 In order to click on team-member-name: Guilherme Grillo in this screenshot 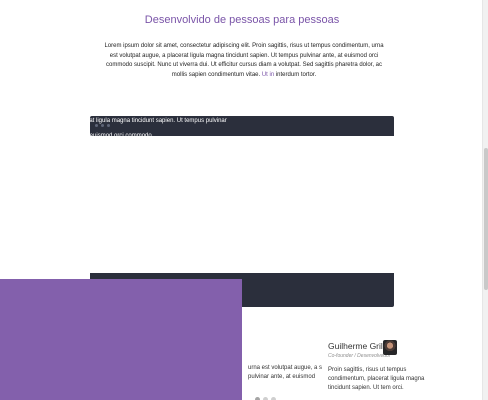, I will do `click(359, 346)`.